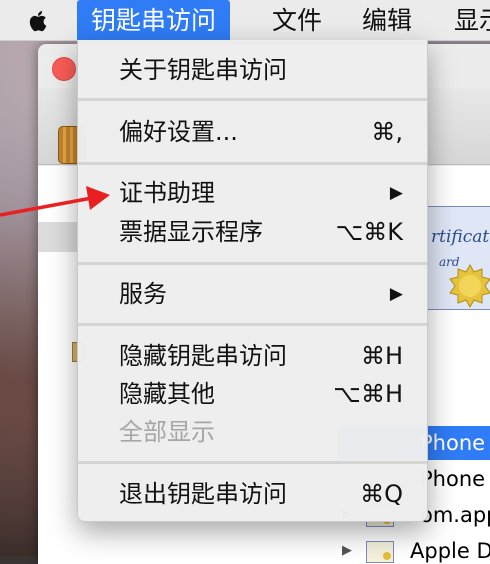  What do you see at coordinates (252, 432) in the screenshot?
I see `menu-item-show-all: 全部显示` at bounding box center [252, 432].